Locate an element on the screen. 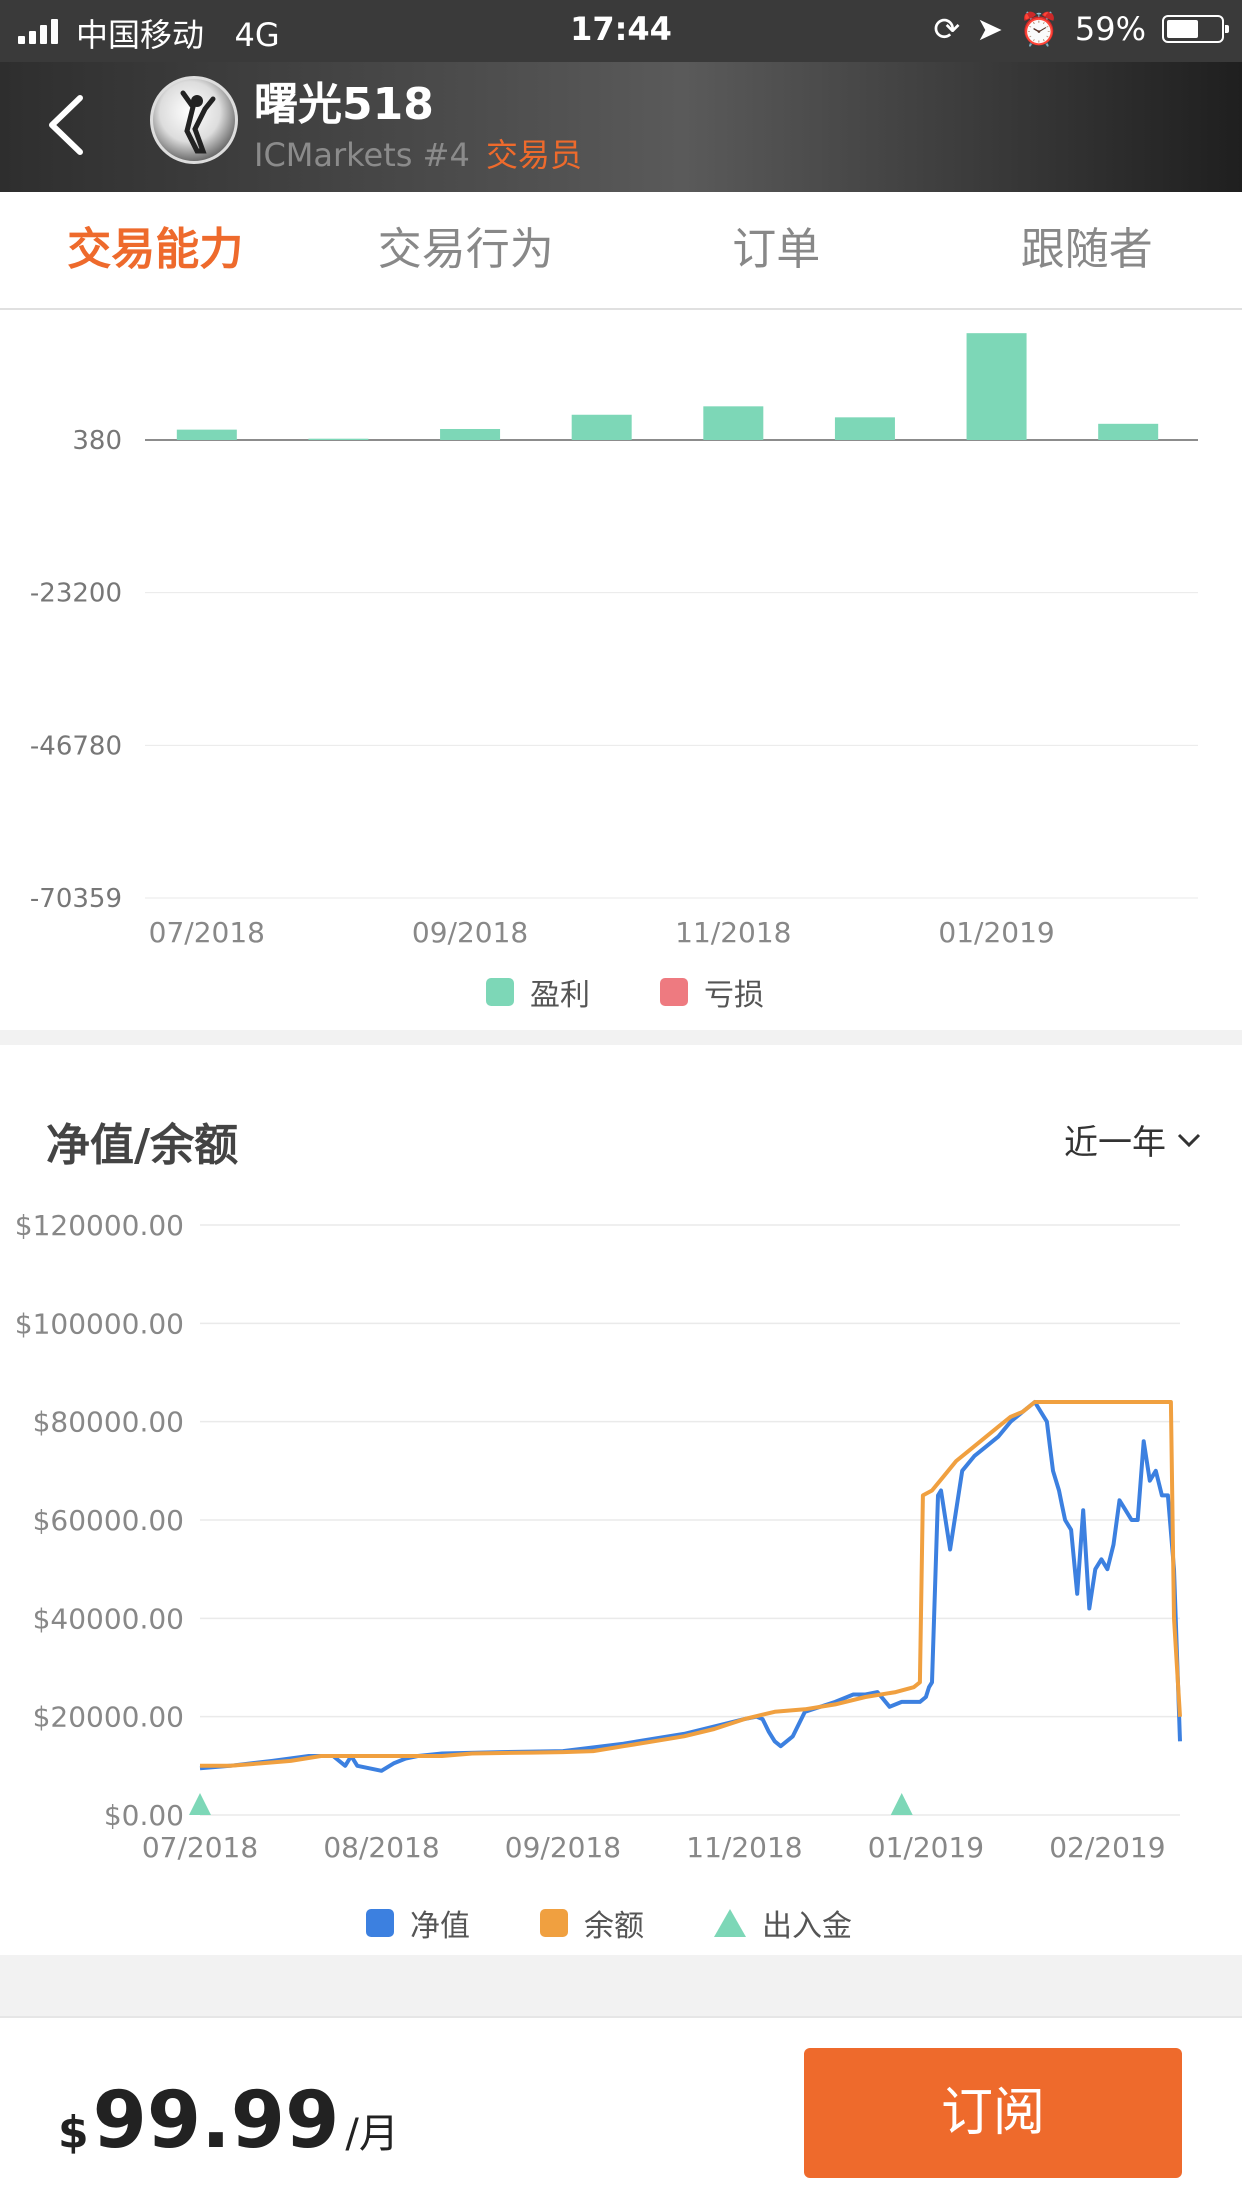  avatar-figure-icon is located at coordinates (194, 120).